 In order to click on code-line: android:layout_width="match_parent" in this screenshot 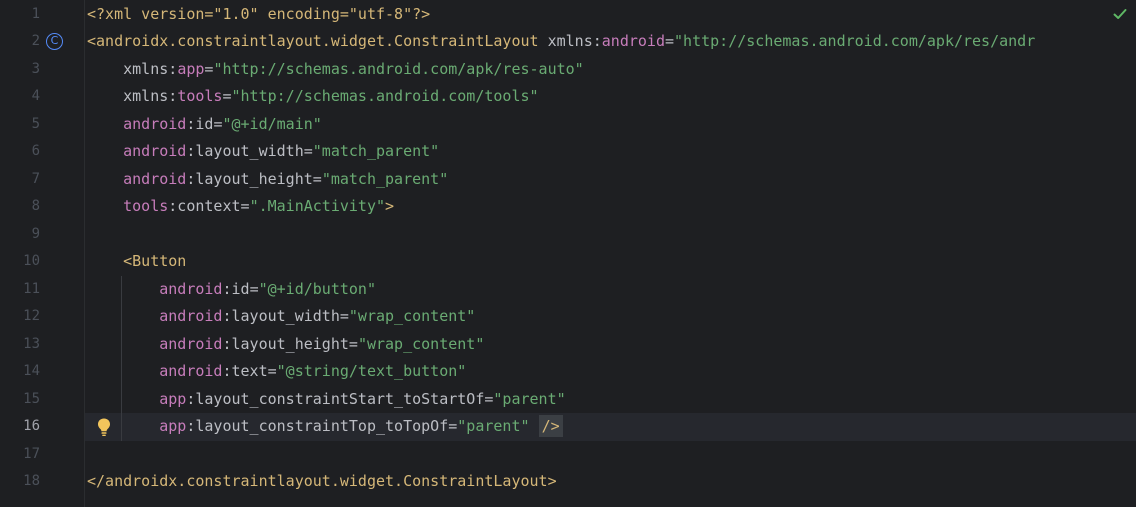, I will do `click(263, 152)`.